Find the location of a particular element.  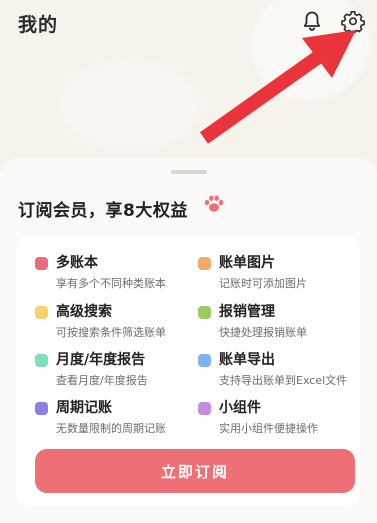

sheet-title: 订阅会员，享8大权益 is located at coordinates (103, 211).